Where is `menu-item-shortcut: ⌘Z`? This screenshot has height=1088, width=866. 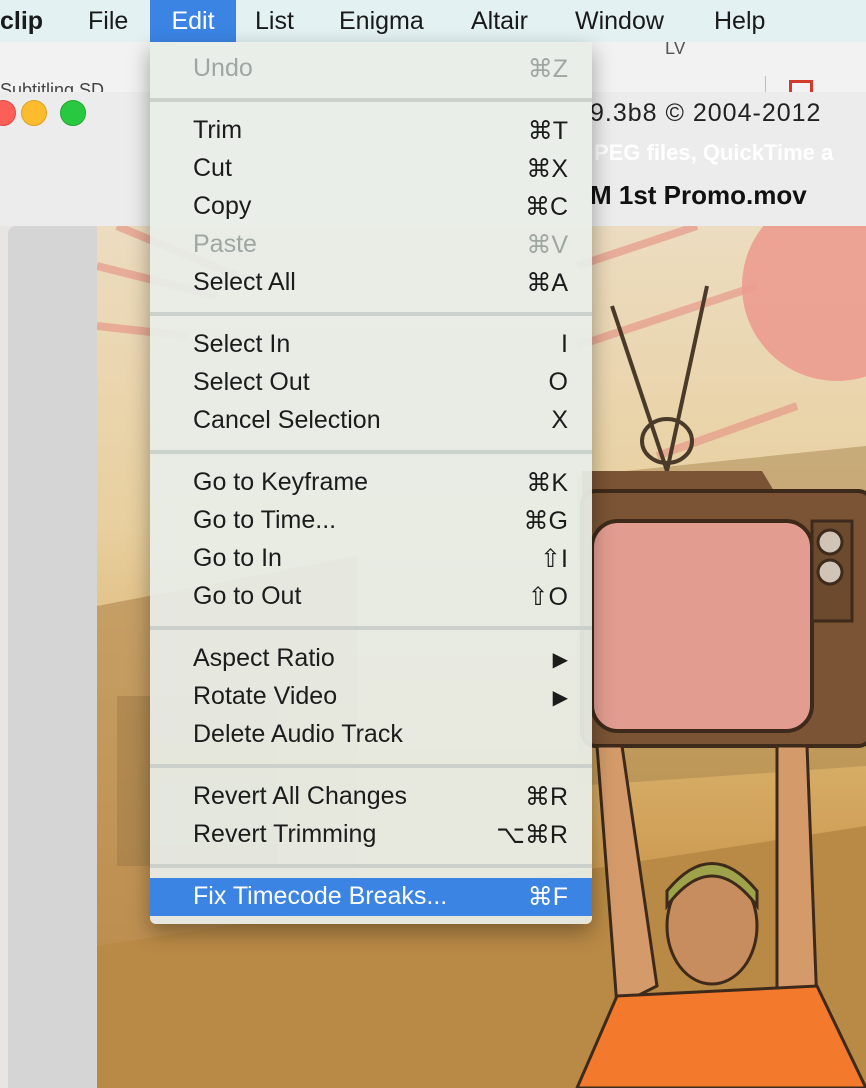
menu-item-shortcut: ⌘Z is located at coordinates (547, 69).